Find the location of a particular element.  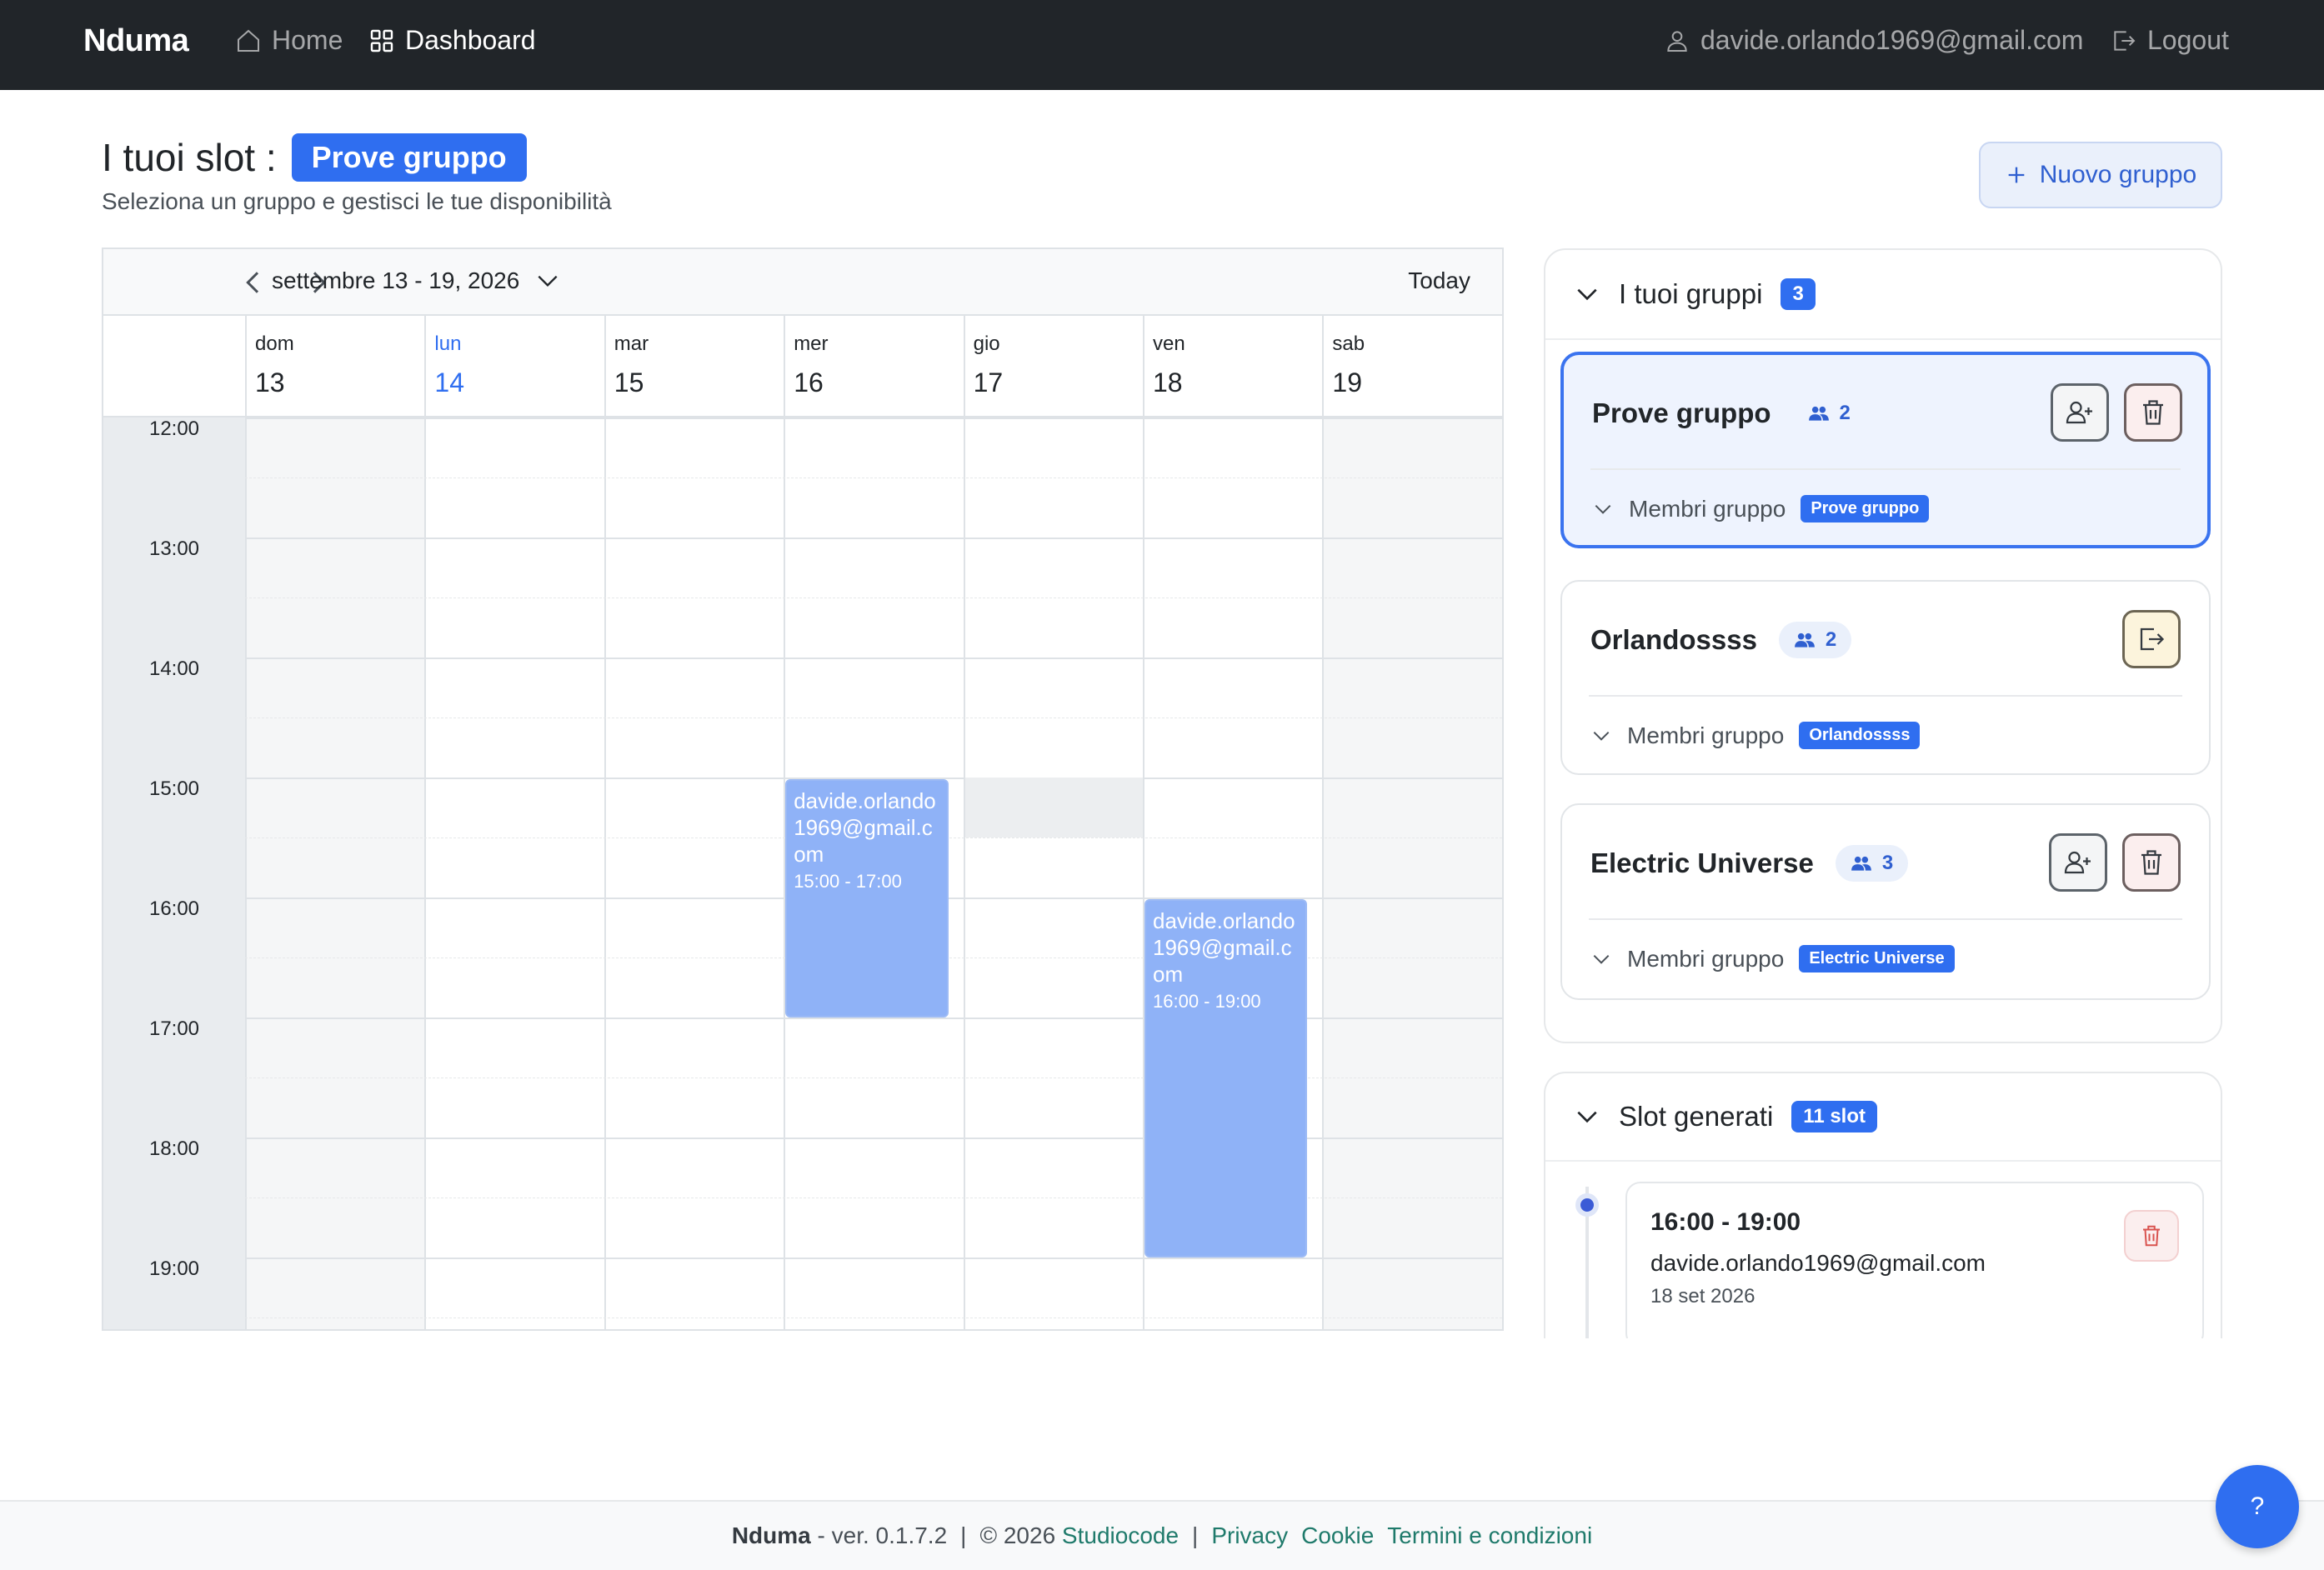

member-count: 3 is located at coordinates (1888, 863).